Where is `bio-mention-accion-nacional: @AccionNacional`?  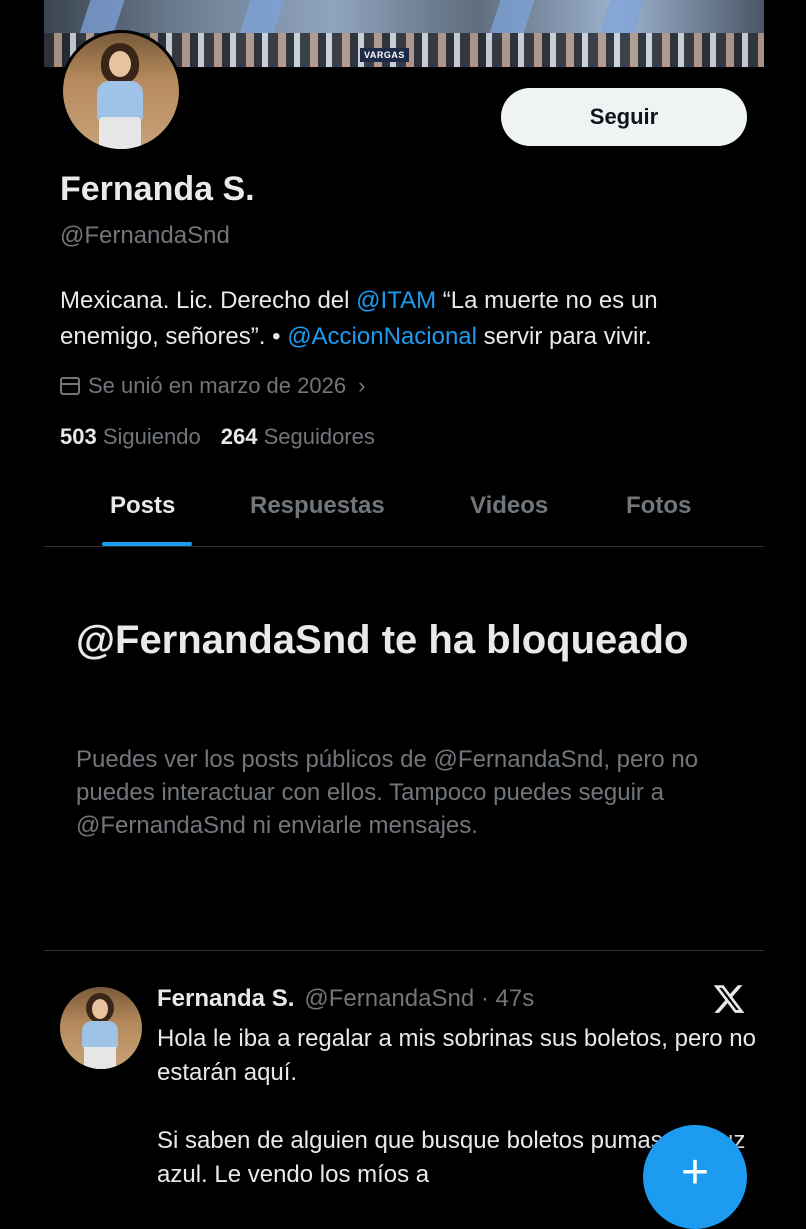 bio-mention-accion-nacional: @AccionNacional is located at coordinates (382, 336).